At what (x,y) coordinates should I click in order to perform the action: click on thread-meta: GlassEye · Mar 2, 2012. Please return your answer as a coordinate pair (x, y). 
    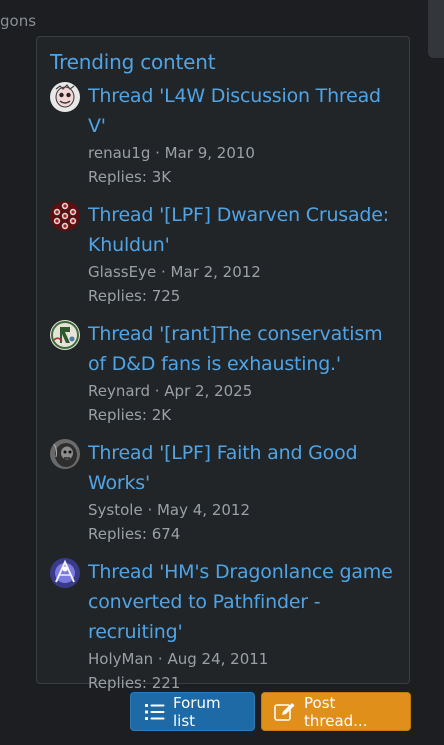
    Looking at the image, I should click on (174, 272).